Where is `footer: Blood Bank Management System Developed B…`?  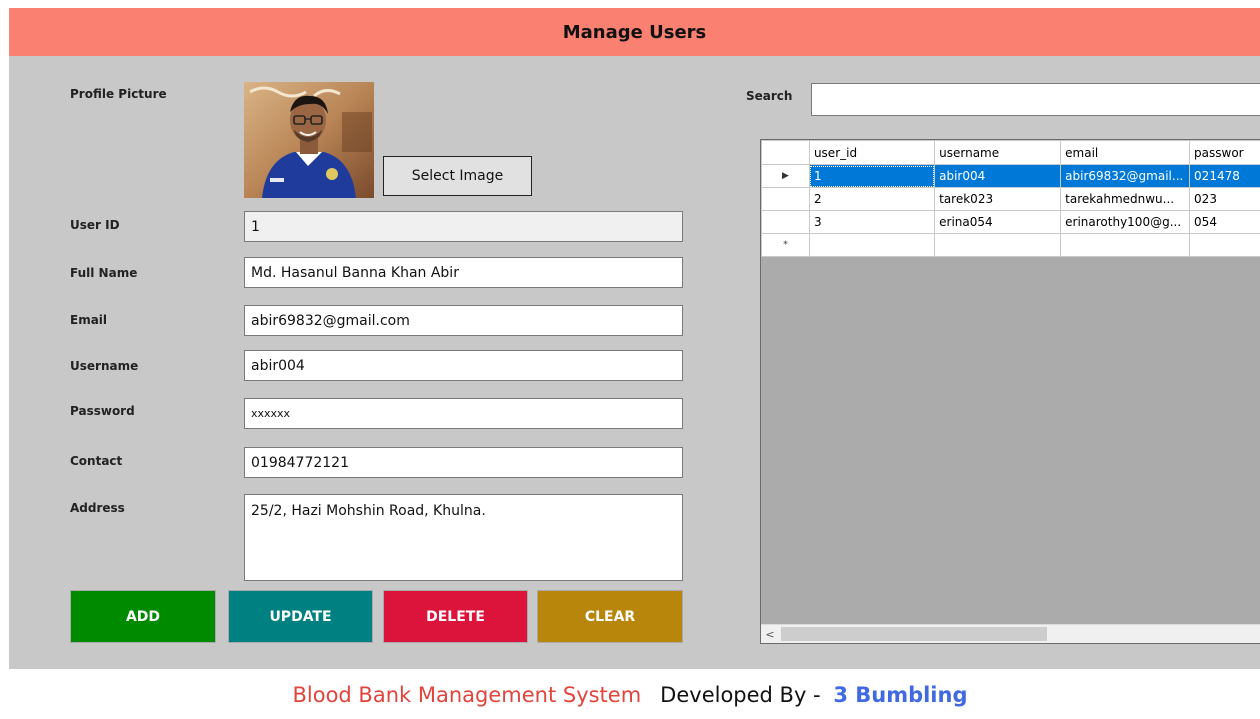 footer: Blood Bank Management System Developed B… is located at coordinates (630, 695).